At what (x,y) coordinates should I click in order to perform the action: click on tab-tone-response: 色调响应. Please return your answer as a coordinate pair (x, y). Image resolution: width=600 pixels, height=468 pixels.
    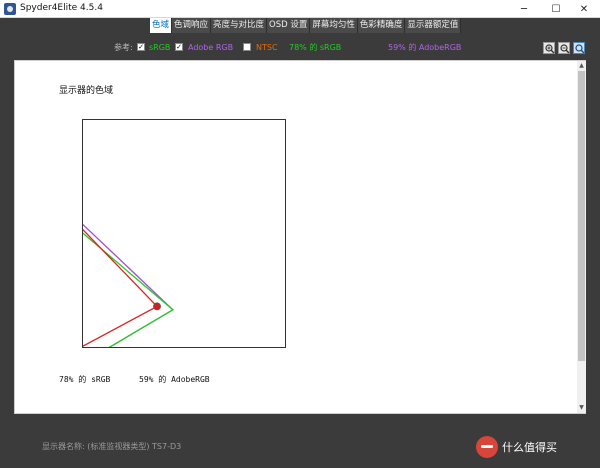
    Looking at the image, I should click on (192, 25).